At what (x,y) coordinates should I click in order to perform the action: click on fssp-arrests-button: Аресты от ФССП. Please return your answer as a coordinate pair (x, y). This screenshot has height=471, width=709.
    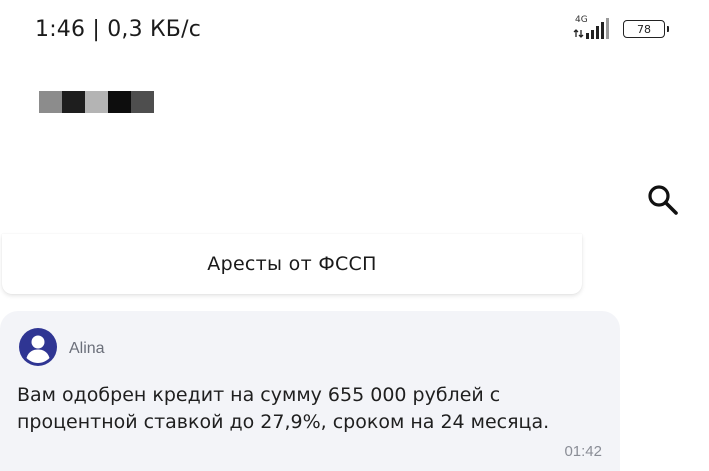
    Looking at the image, I should click on (292, 264).